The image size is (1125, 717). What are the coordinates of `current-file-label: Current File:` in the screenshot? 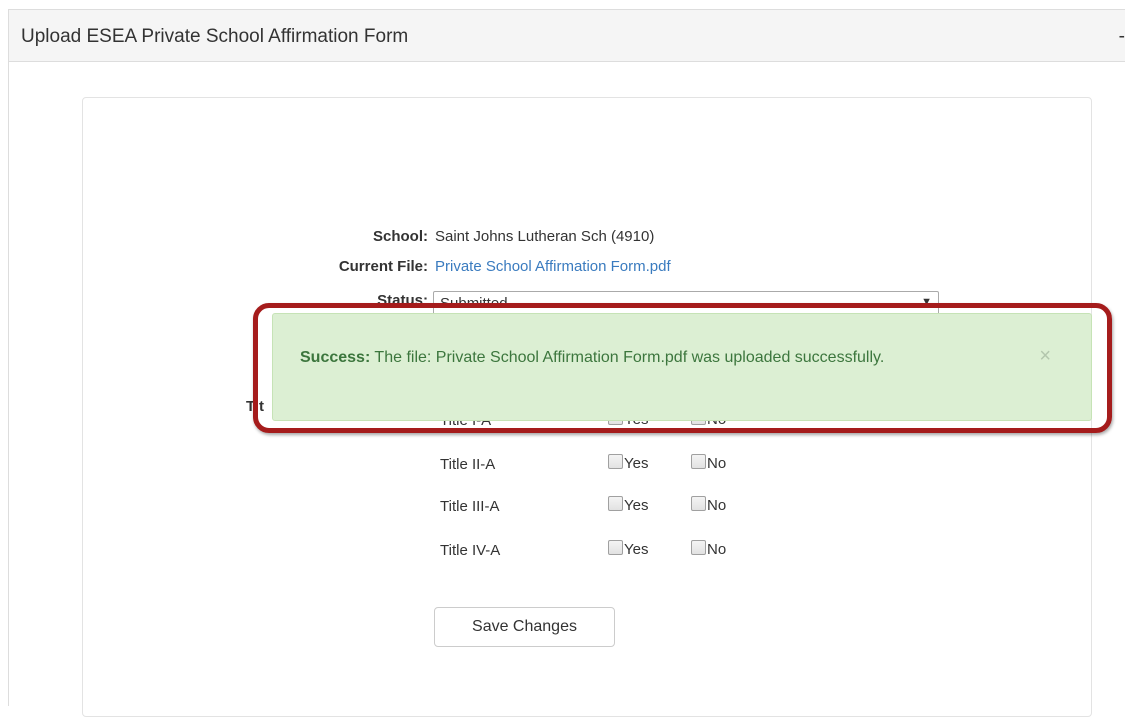 It's located at (383, 266).